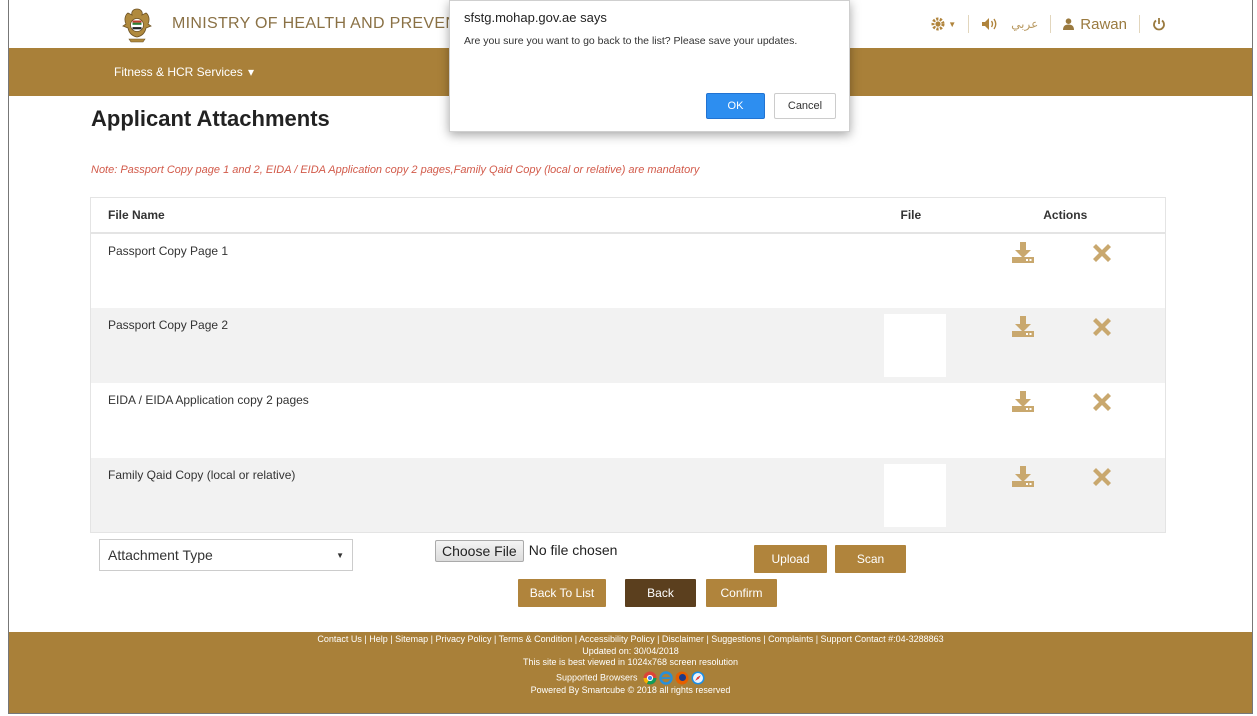 The width and height of the screenshot is (1257, 716). Describe the element at coordinates (339, 639) in the screenshot. I see `footer-link-contact-us: Contact Us` at that location.